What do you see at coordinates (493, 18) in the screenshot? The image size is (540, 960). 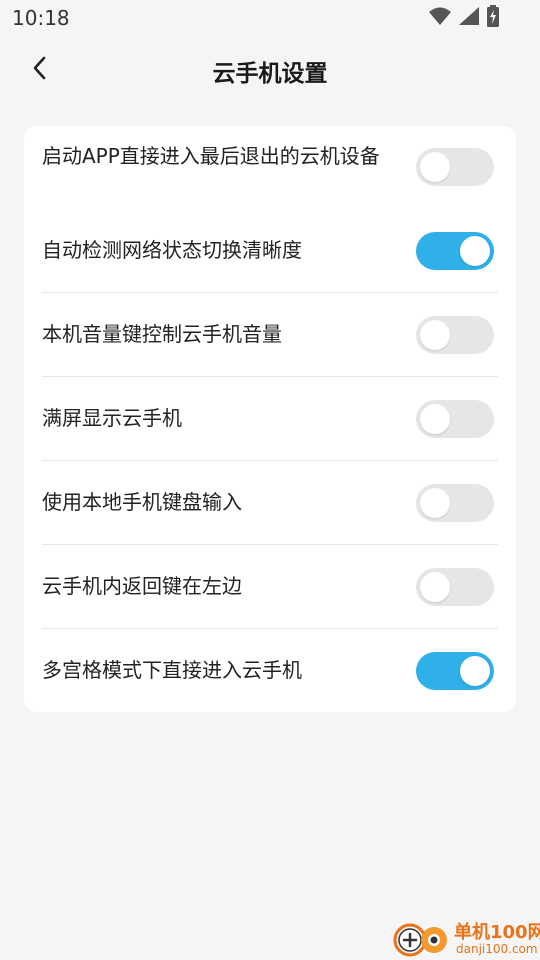 I see `battery-charging-icon` at bounding box center [493, 18].